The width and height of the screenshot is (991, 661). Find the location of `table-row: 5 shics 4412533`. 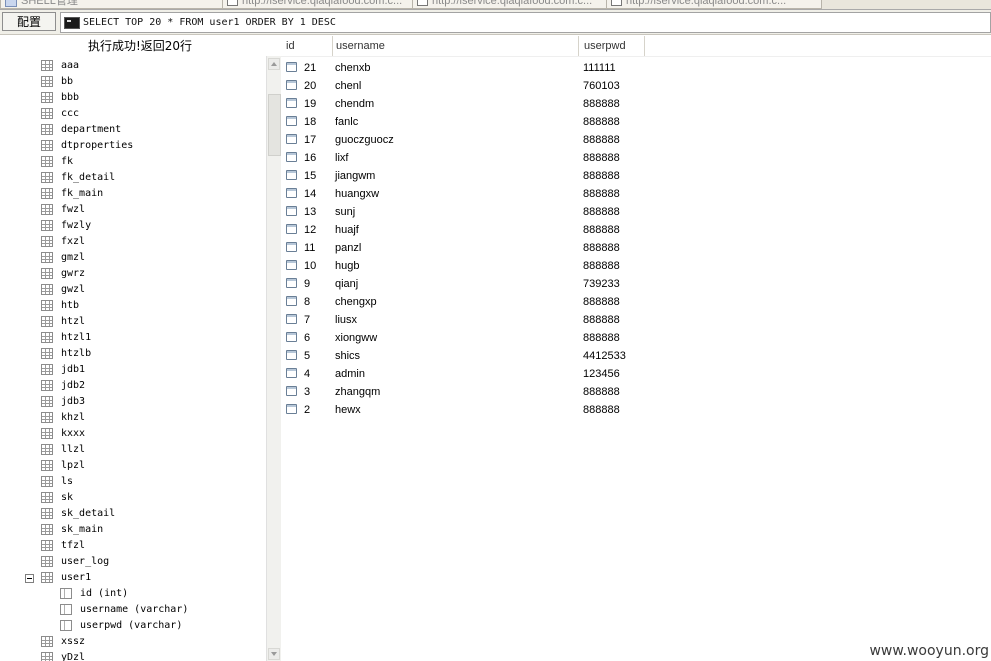

table-row: 5 shics 4412533 is located at coordinates (636, 356).